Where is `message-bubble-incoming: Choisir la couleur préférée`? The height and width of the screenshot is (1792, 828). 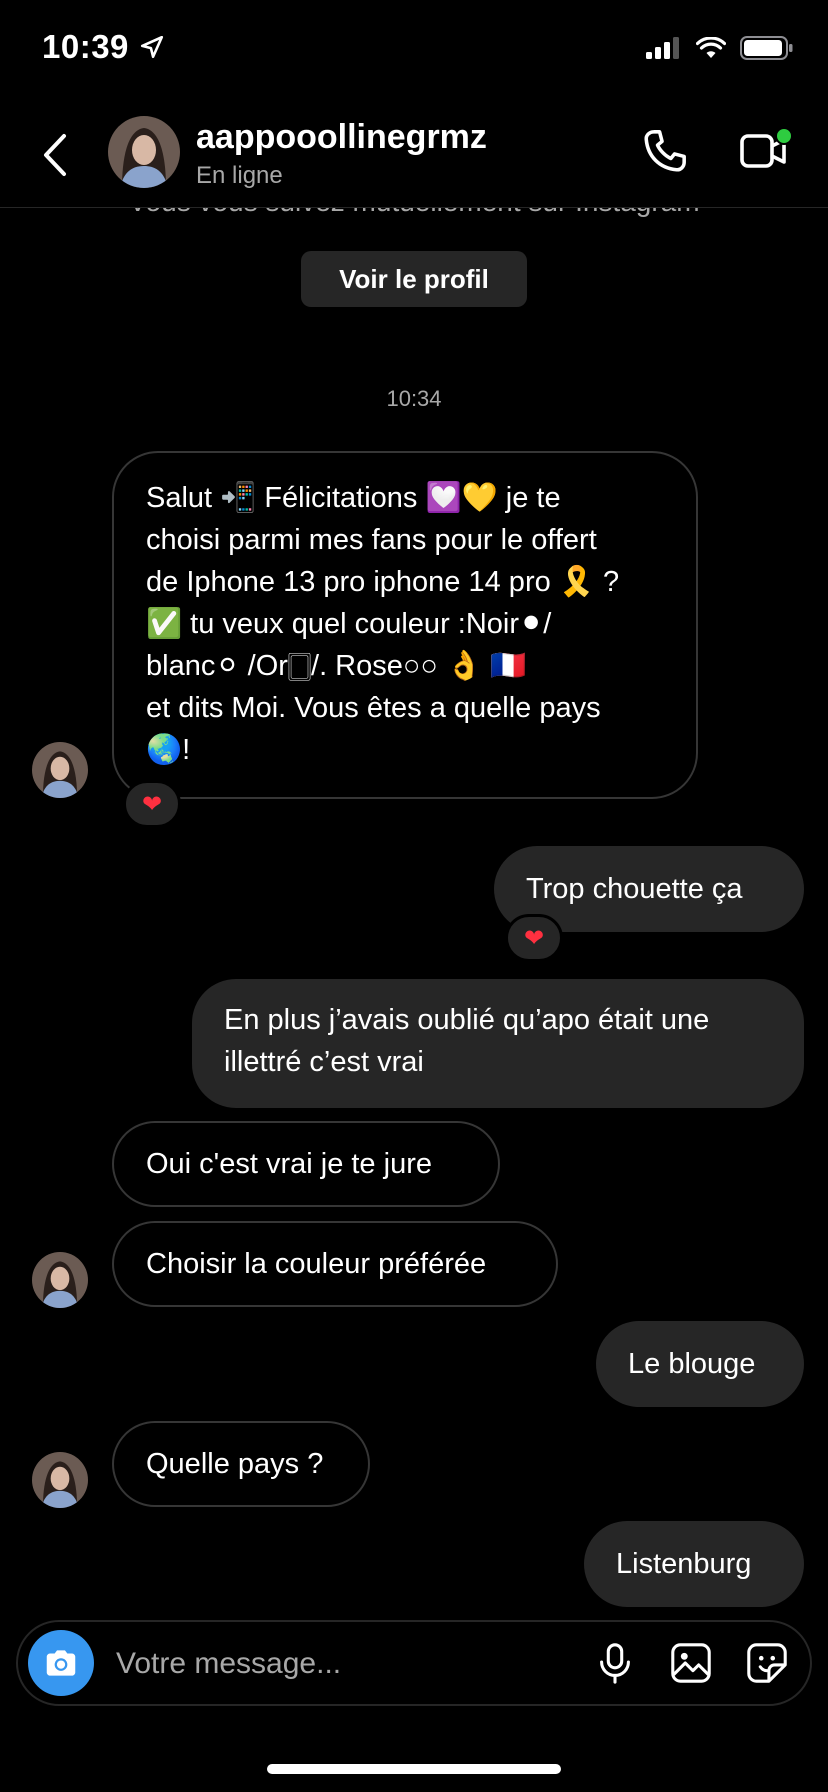
message-bubble-incoming: Choisir la couleur préférée is located at coordinates (335, 1264).